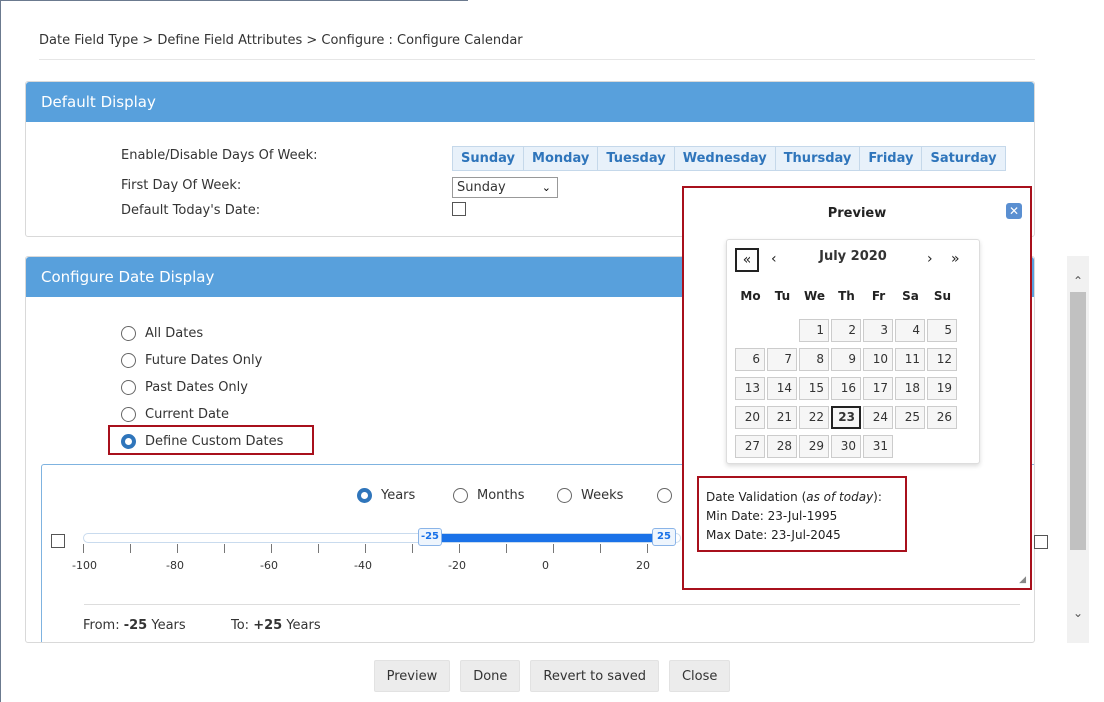  Describe the element at coordinates (814, 388) in the screenshot. I see `calendar-day: 15` at that location.